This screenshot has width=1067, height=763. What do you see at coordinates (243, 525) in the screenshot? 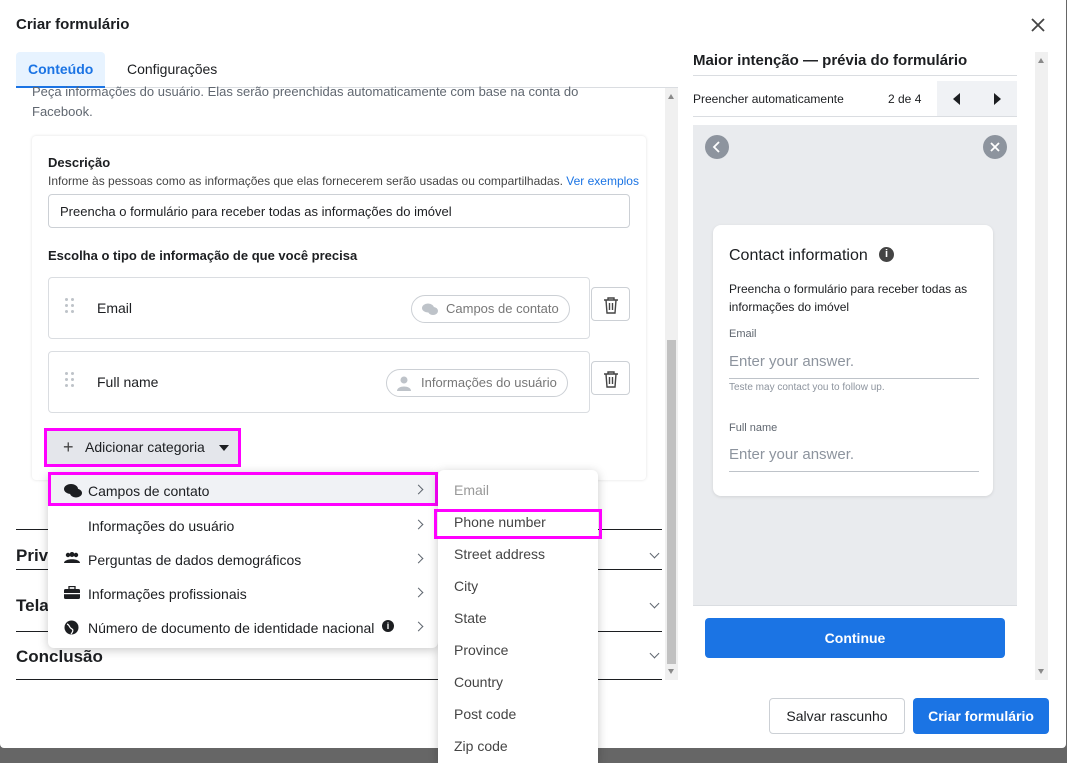
I see `menu-item-user-info: Informações do usuário` at bounding box center [243, 525].